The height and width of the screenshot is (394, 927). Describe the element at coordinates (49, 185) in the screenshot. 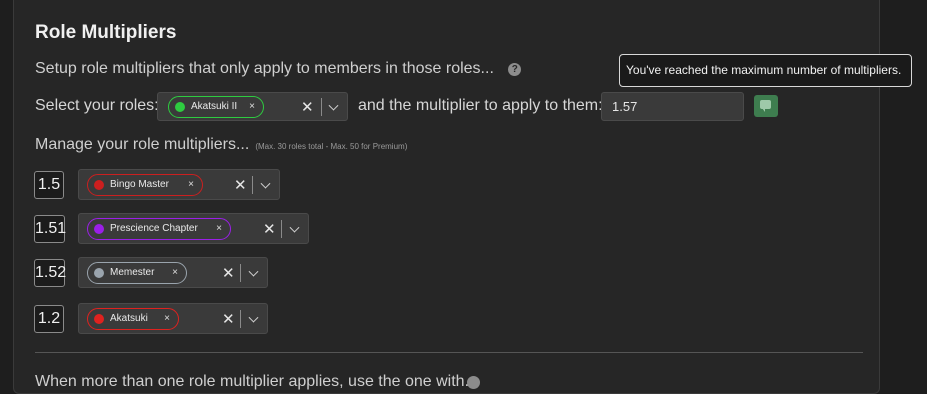

I see `multiplier-value: 1.5` at that location.